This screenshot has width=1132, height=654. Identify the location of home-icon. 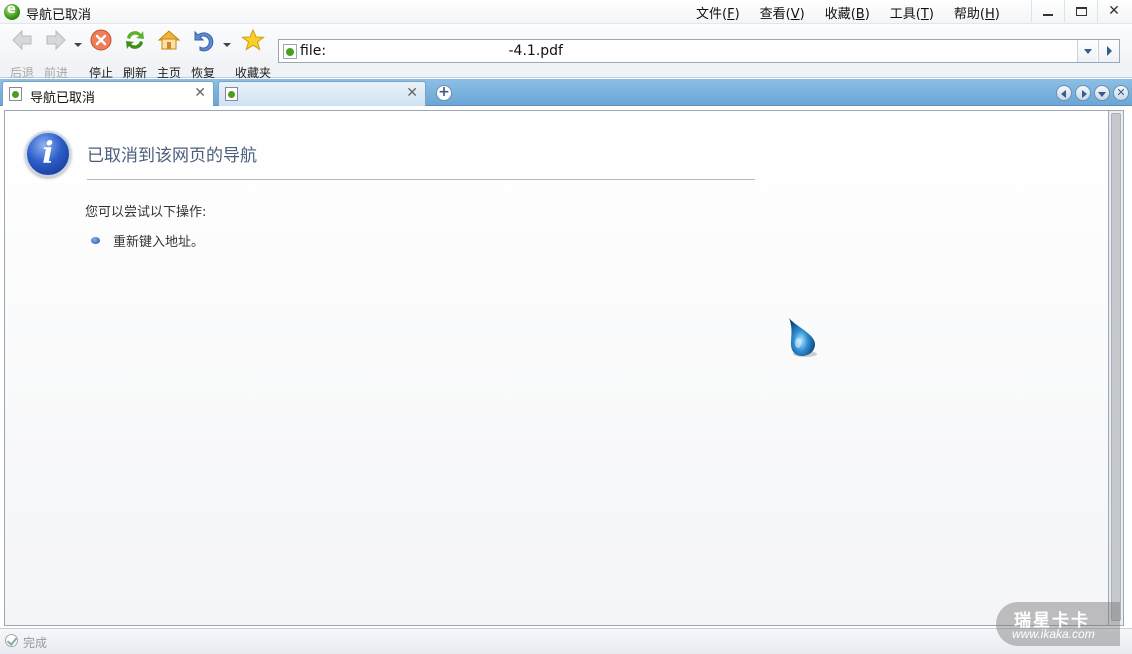
(169, 40).